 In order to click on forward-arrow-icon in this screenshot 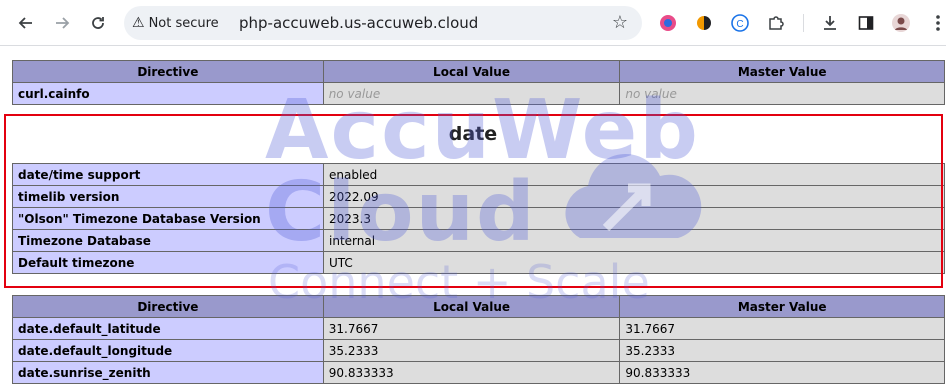, I will do `click(62, 23)`.